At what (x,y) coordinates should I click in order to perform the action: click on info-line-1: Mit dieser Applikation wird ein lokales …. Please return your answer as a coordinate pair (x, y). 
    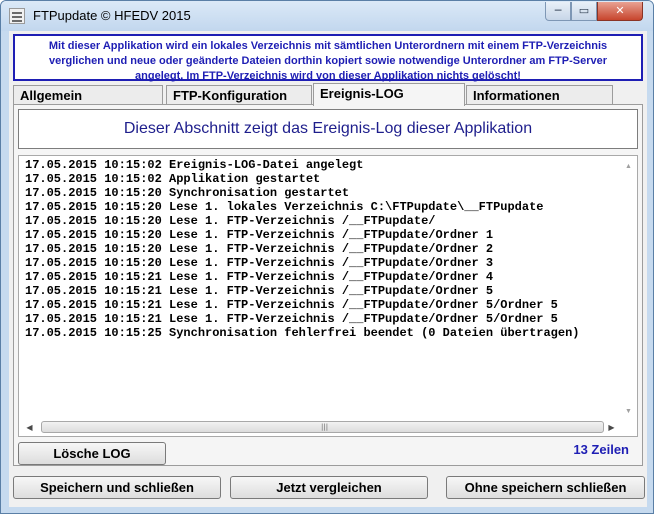
    Looking at the image, I should click on (328, 46).